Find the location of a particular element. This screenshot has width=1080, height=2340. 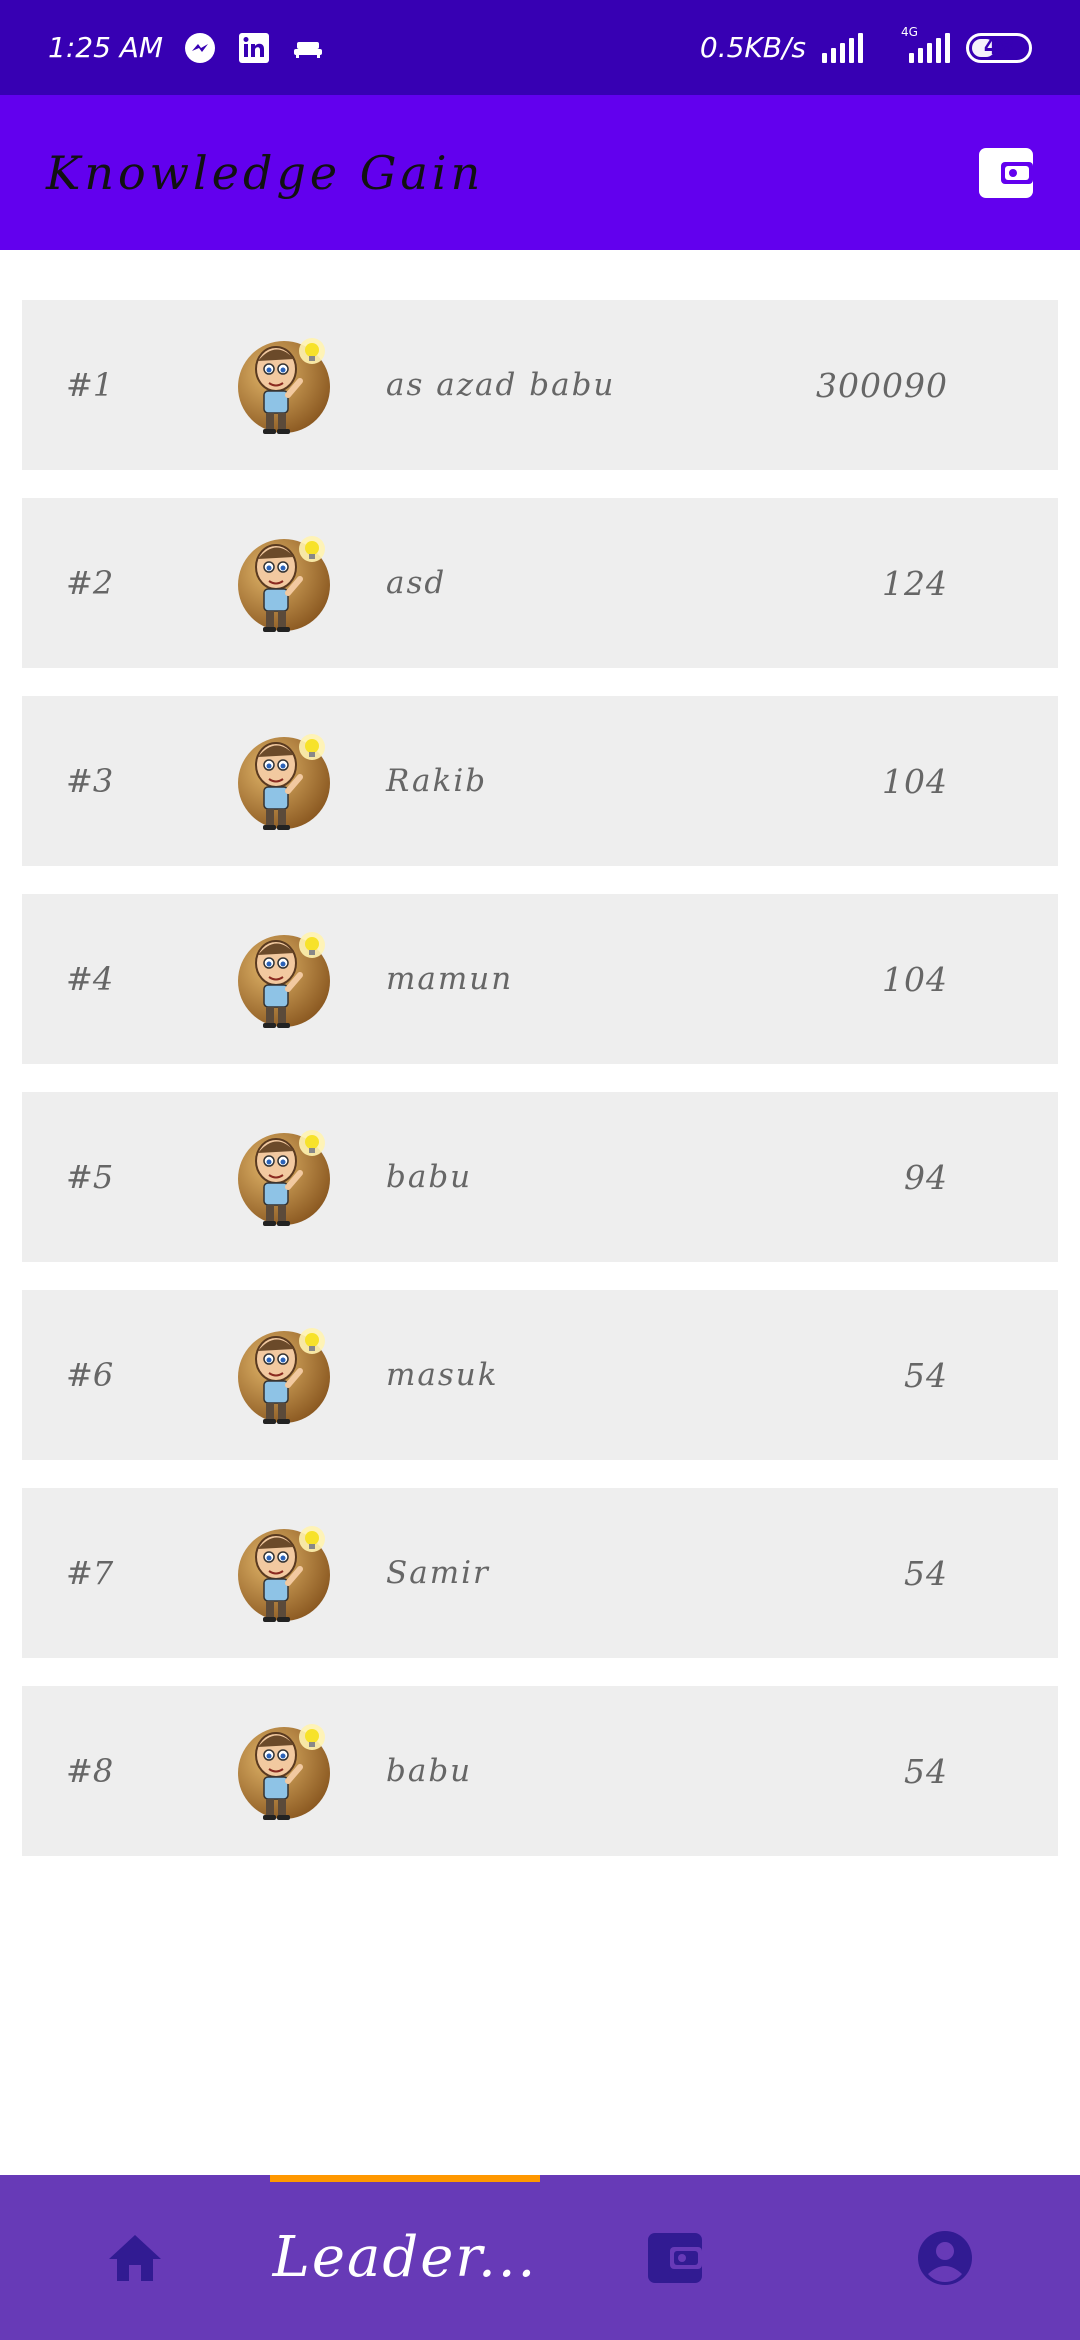

app-bar: Knowledge Gain is located at coordinates (540, 172).